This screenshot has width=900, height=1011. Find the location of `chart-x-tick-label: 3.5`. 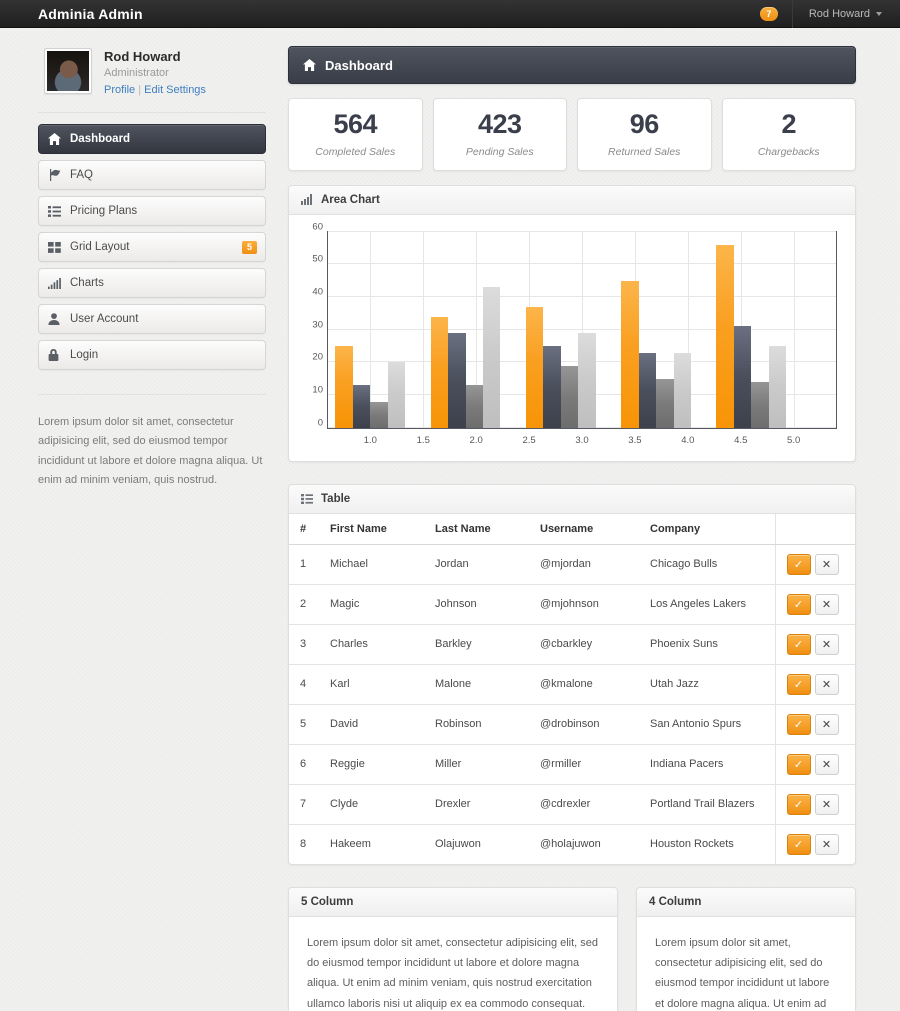

chart-x-tick-label: 3.5 is located at coordinates (635, 440).